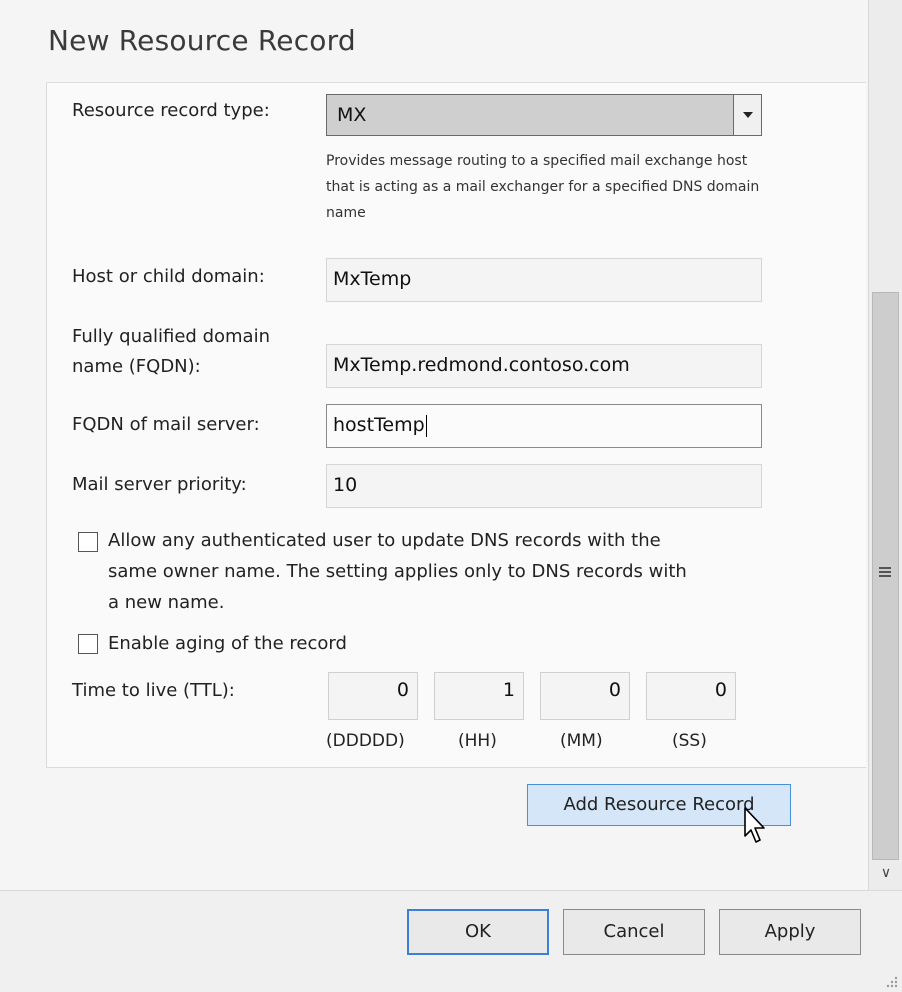 Image resolution: width=902 pixels, height=992 pixels. I want to click on scroll-thumb, so click(885, 576).